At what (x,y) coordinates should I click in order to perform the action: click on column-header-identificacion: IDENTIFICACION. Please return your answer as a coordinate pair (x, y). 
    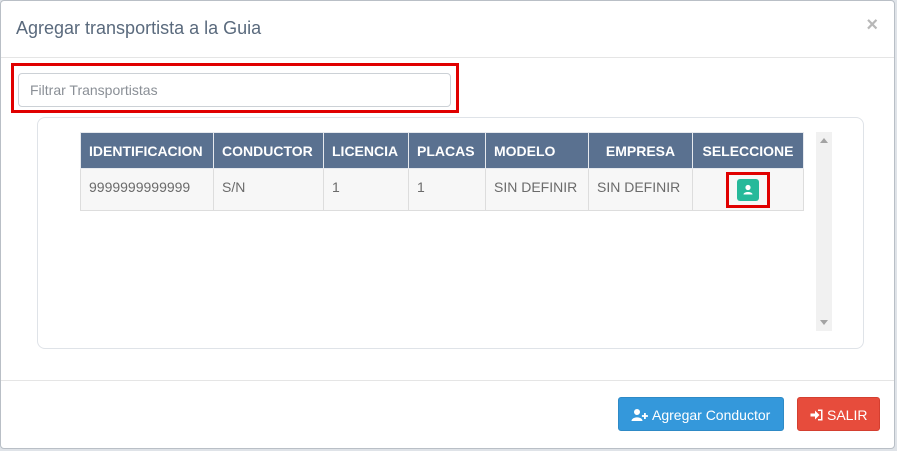
    Looking at the image, I should click on (147, 150).